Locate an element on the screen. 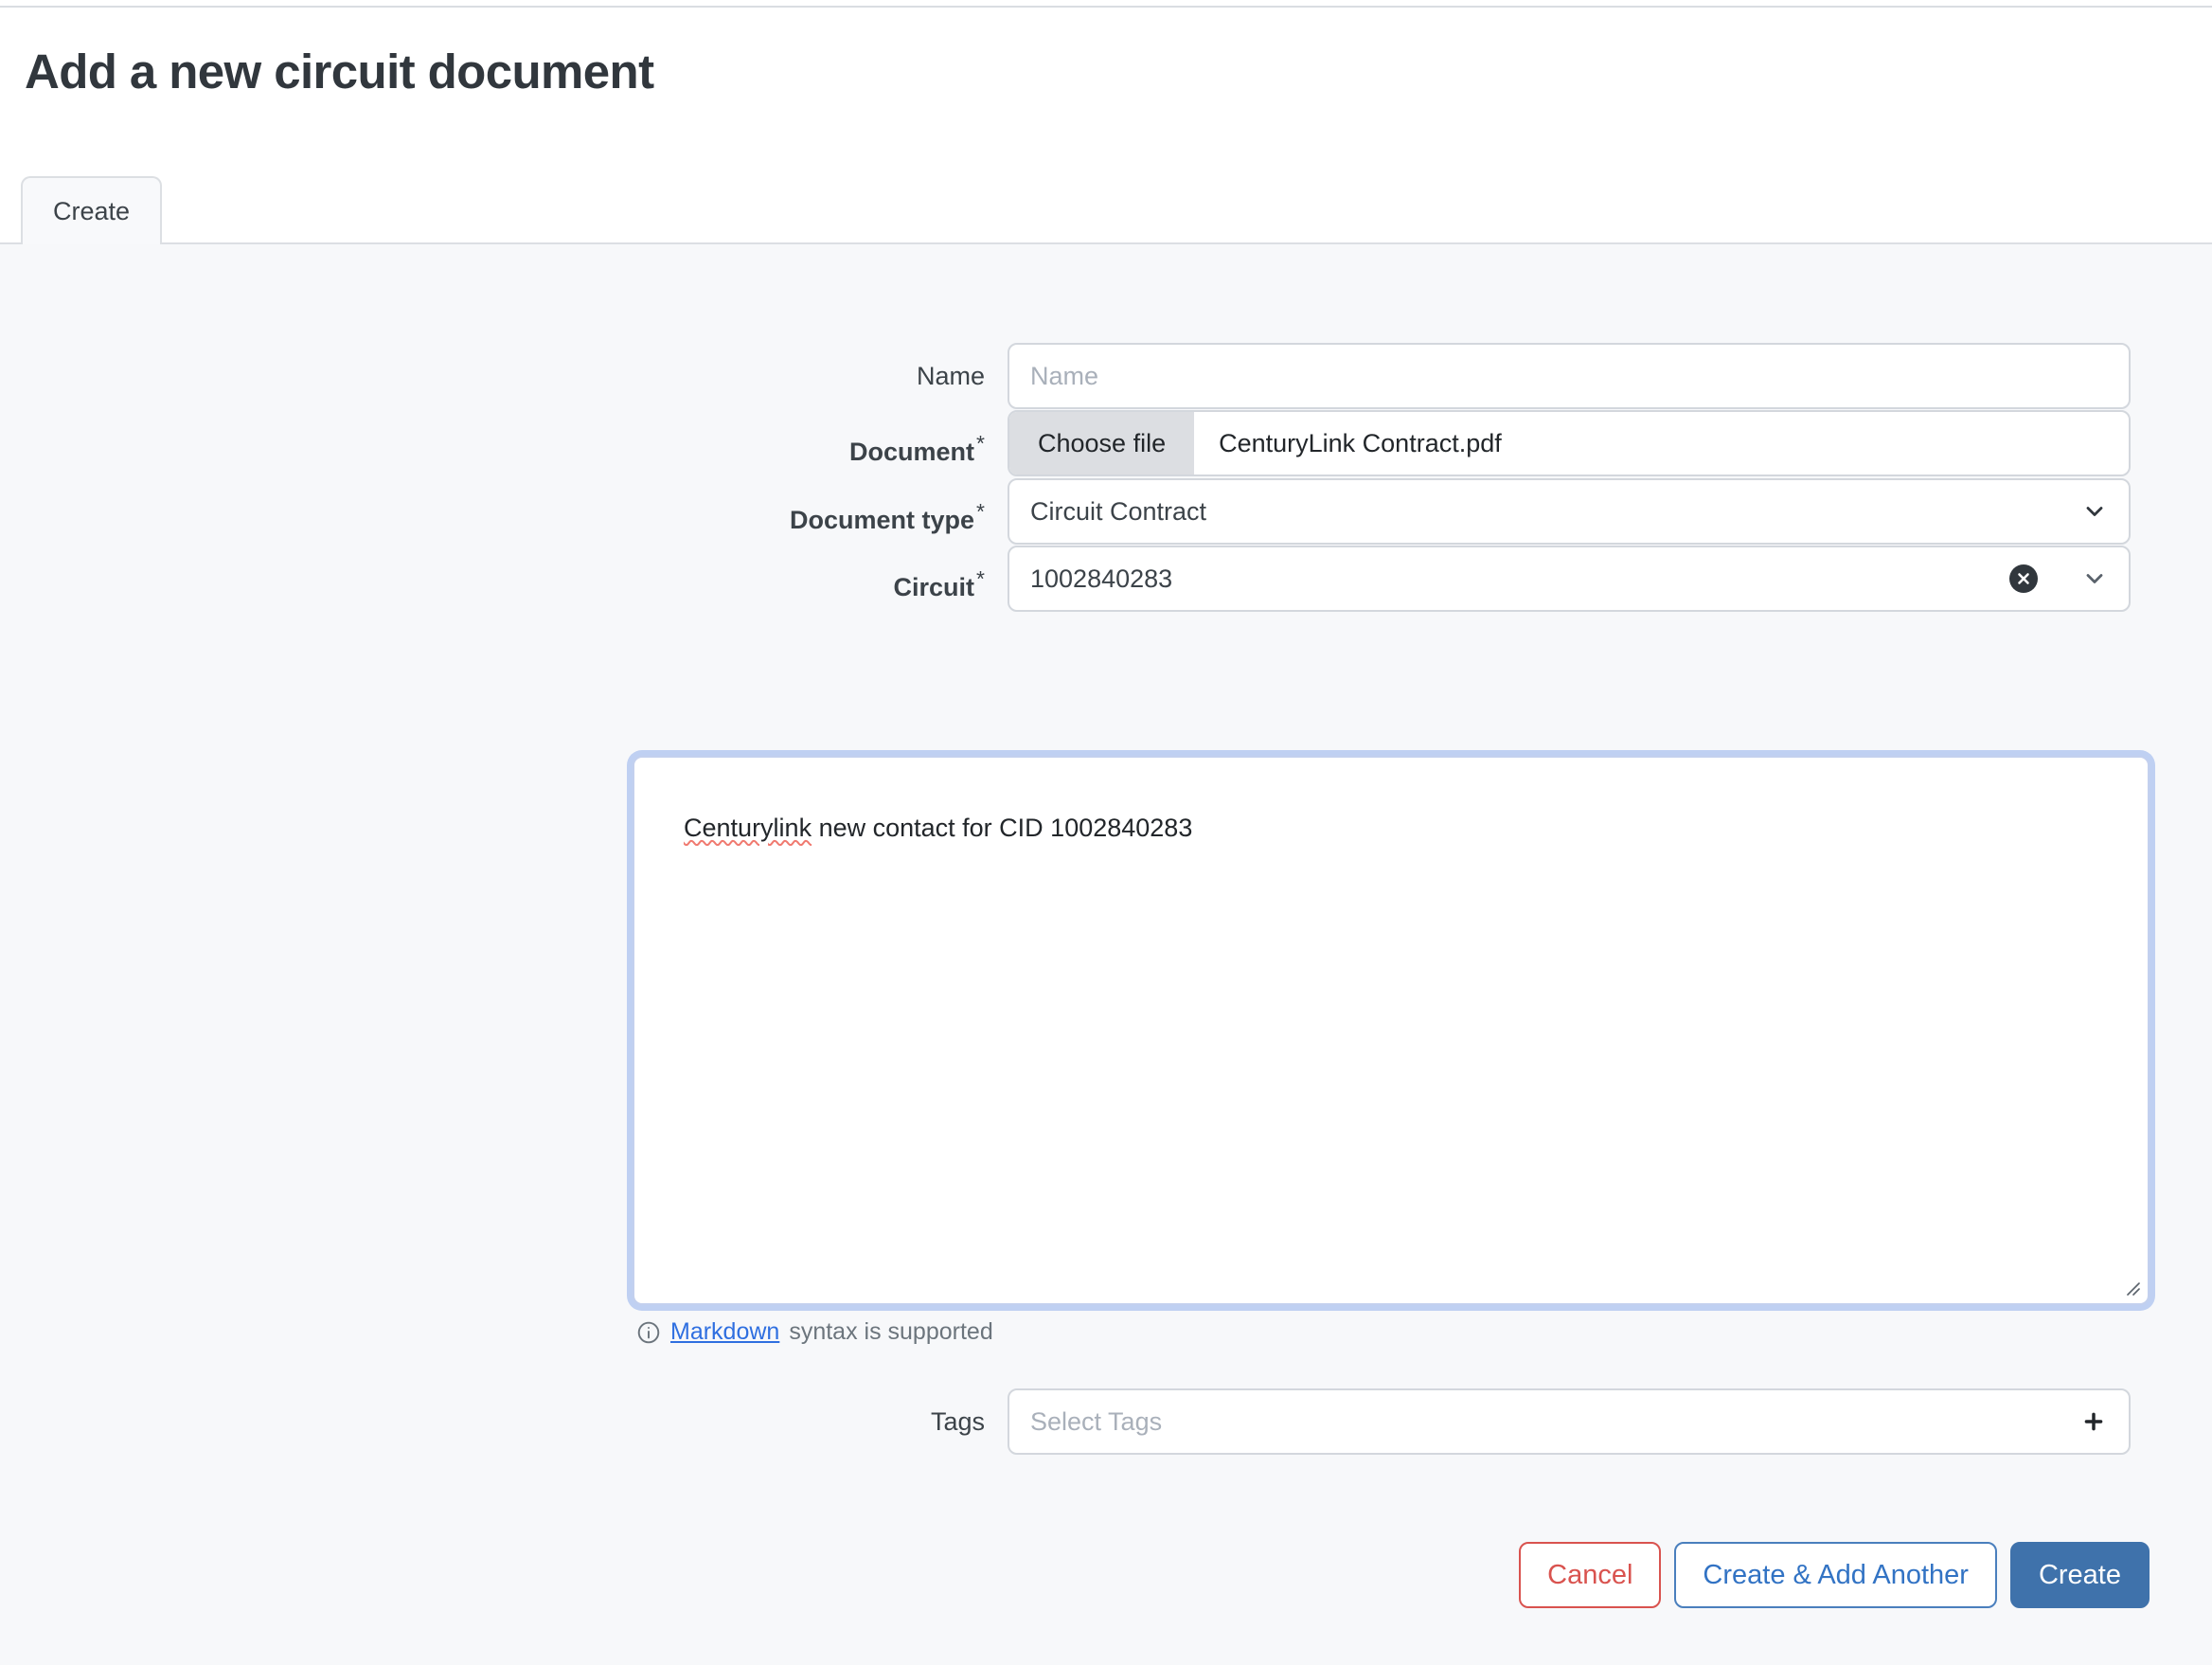  document-label: Document* is located at coordinates (504, 448).